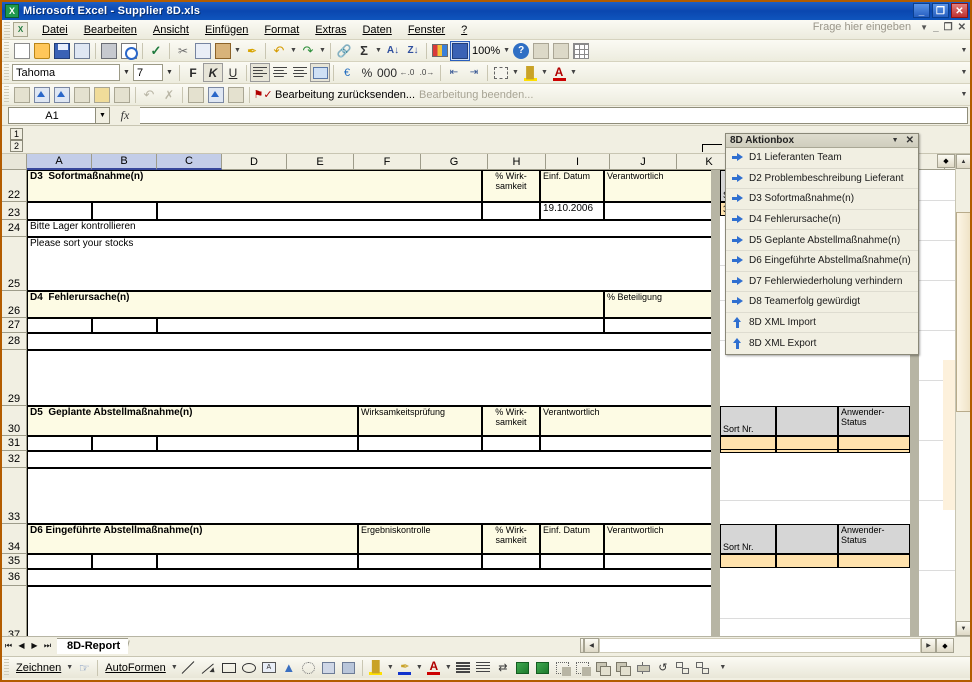 The image size is (972, 682). What do you see at coordinates (822, 323) in the screenshot?
I see `aktionbox-item-xml-import: 8D XML Import` at bounding box center [822, 323].